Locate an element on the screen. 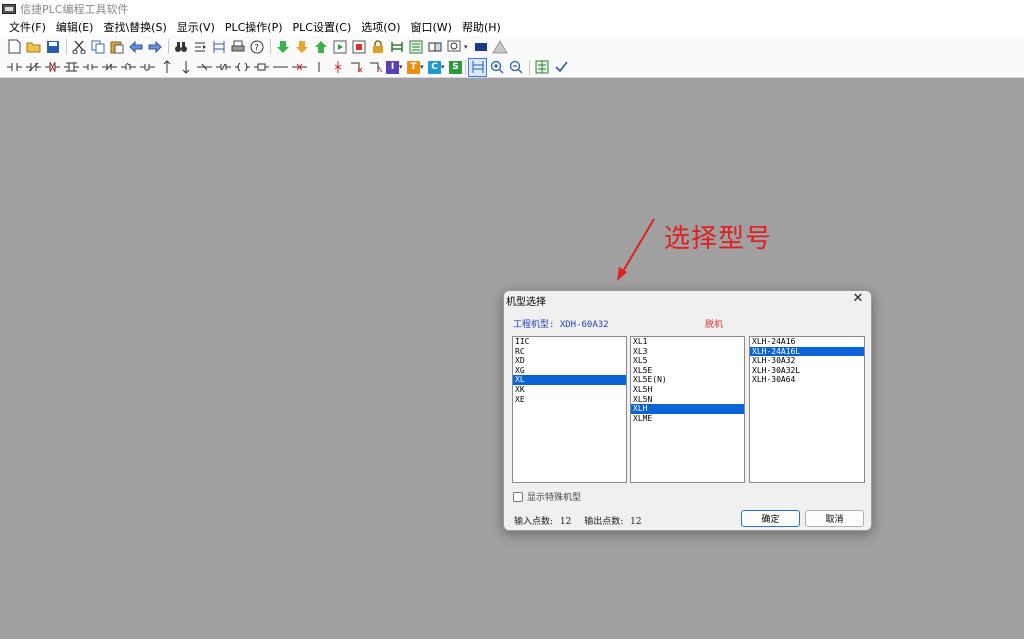 This screenshot has height=639, width=1024. menu-file: 文件(F) is located at coordinates (27, 27).